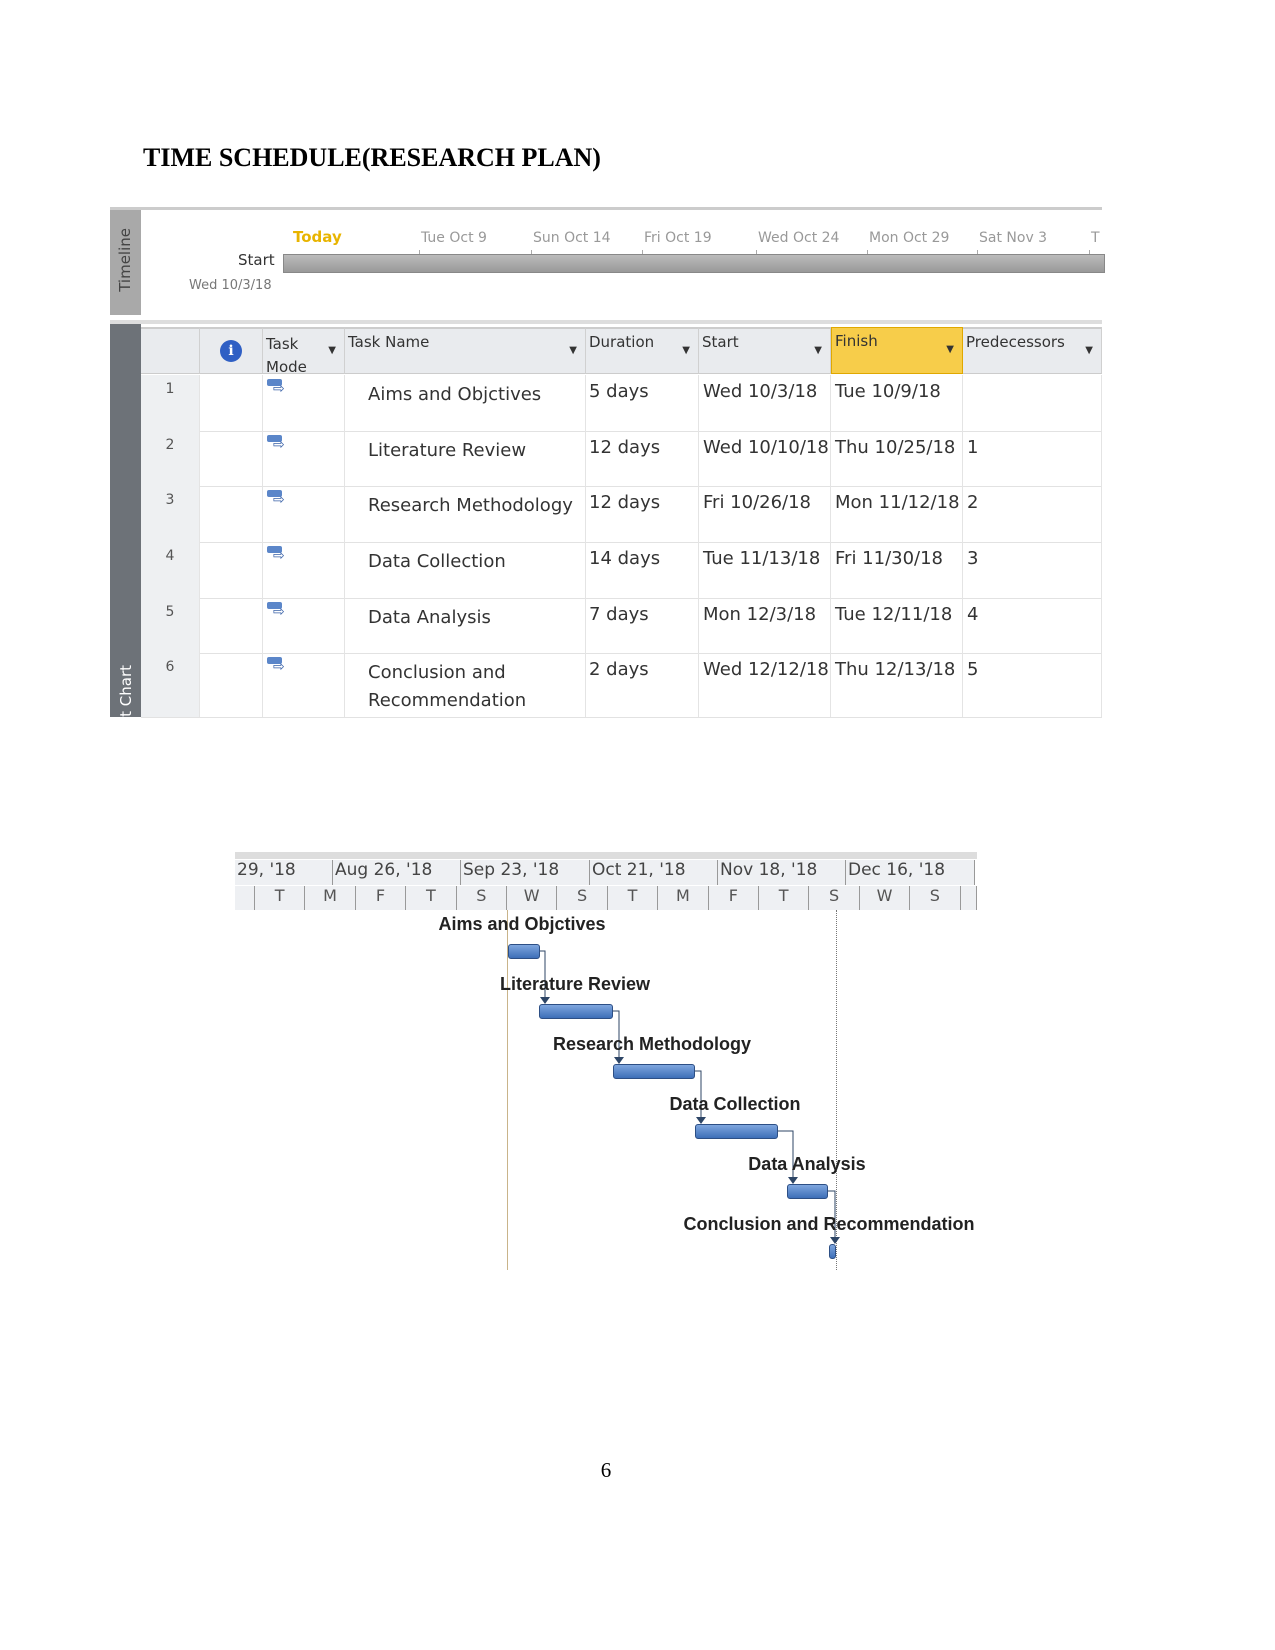 Image resolution: width=1275 pixels, height=1650 pixels. Describe the element at coordinates (170, 570) in the screenshot. I see `row-number: 4` at that location.